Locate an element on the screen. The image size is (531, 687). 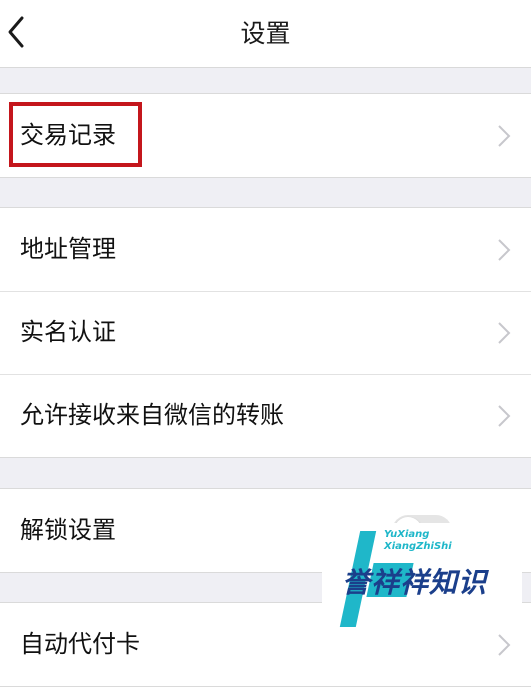
menu-item-label: 解锁设置 is located at coordinates (68, 530).